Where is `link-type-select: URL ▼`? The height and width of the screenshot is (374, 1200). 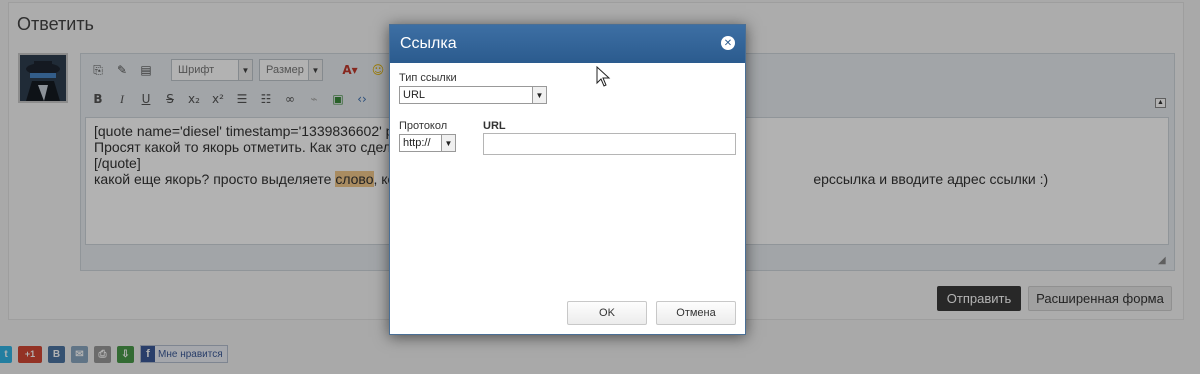
link-type-select: URL ▼ is located at coordinates (473, 95).